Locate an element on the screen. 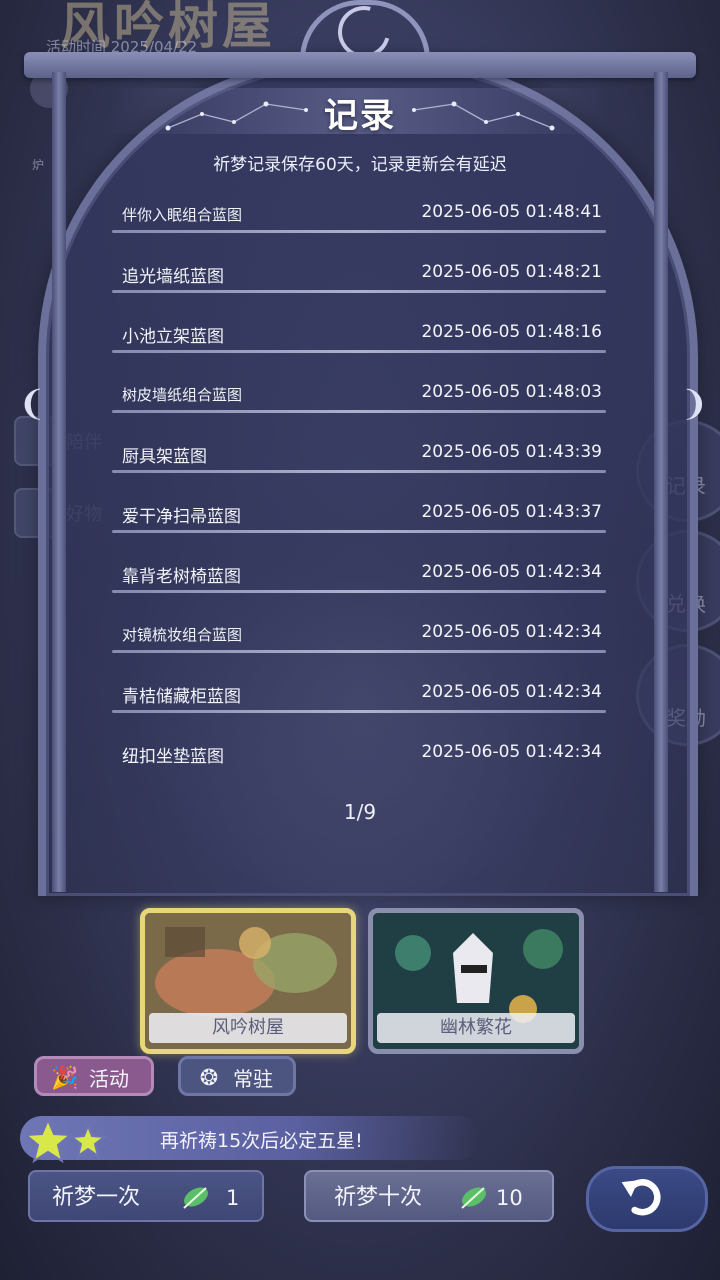 Image resolution: width=720 pixels, height=1280 pixels. banner-card-label: 幽林繁花 is located at coordinates (476, 1028).